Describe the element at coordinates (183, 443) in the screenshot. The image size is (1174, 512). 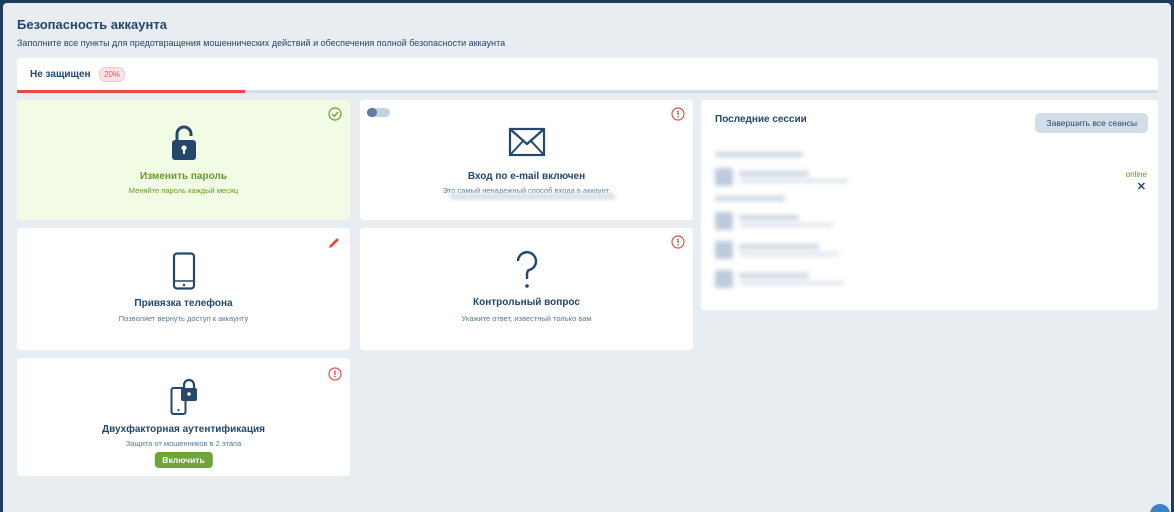
I see `two-factor-description: Защита от мошенников в 2 этапа` at that location.